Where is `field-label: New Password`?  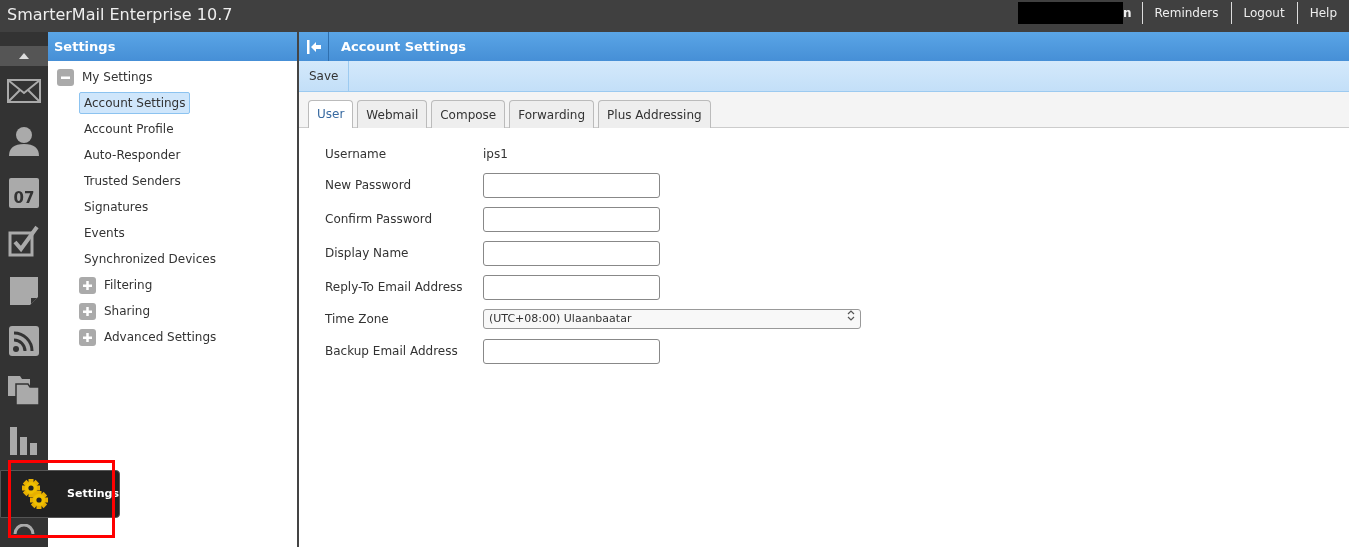
field-label: New Password is located at coordinates (369, 185).